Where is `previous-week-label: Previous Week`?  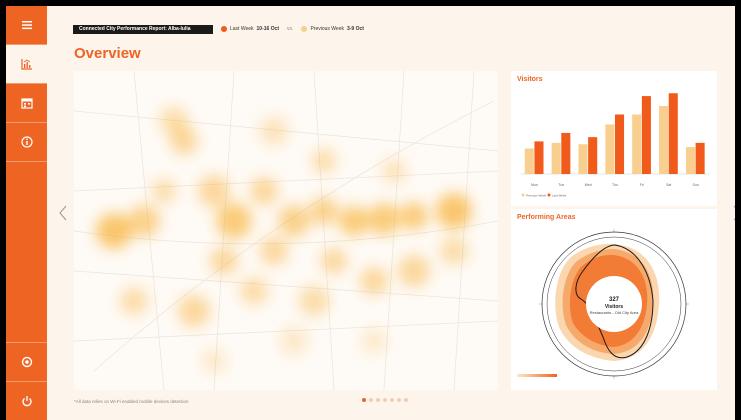
previous-week-label: Previous Week is located at coordinates (327, 29).